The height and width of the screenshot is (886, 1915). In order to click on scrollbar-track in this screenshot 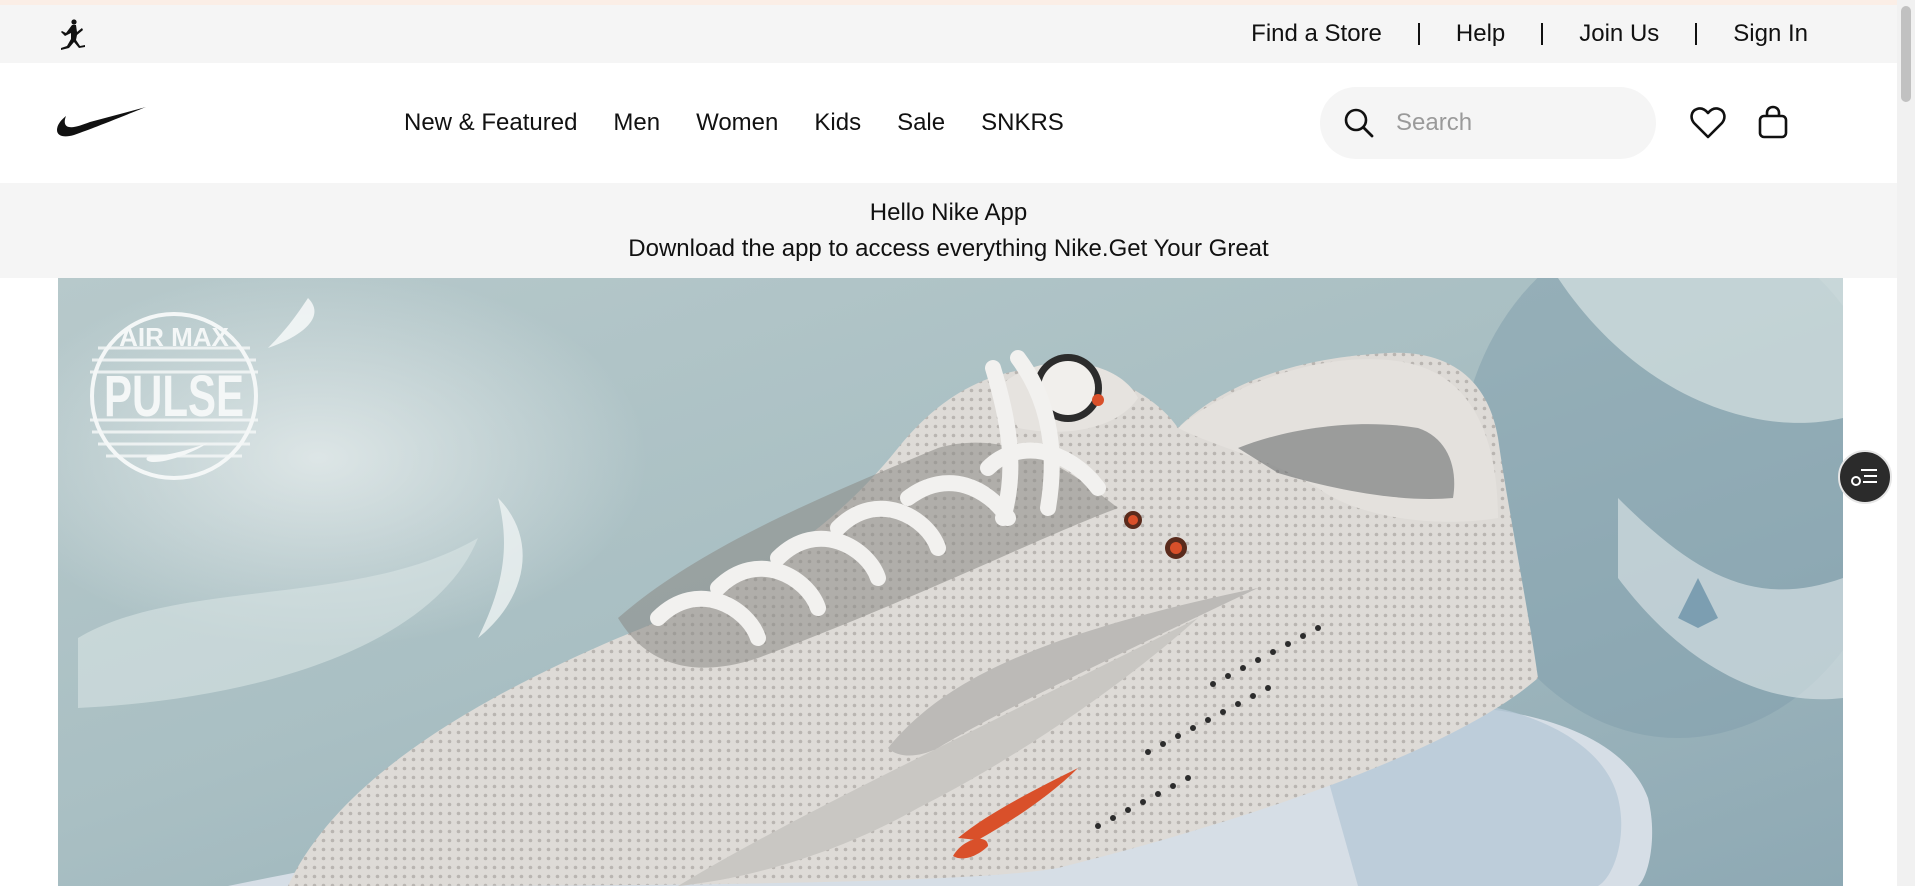, I will do `click(1906, 443)`.